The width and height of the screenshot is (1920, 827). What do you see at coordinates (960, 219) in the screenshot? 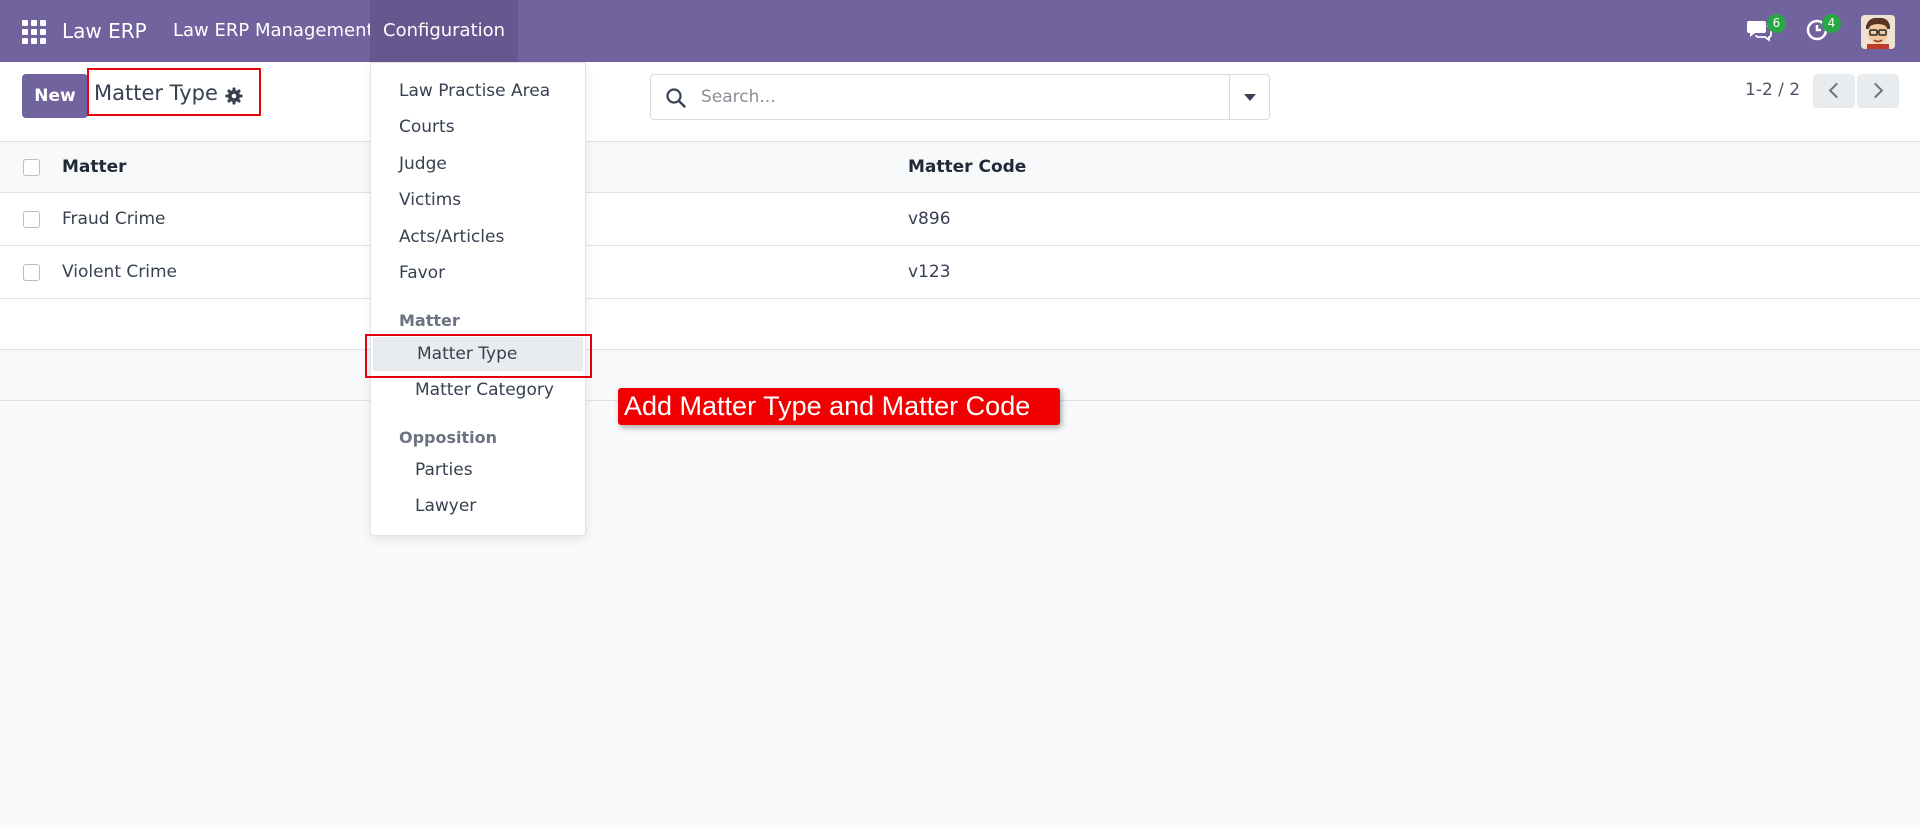
I see `table-row: Fraud Crime v896` at bounding box center [960, 219].